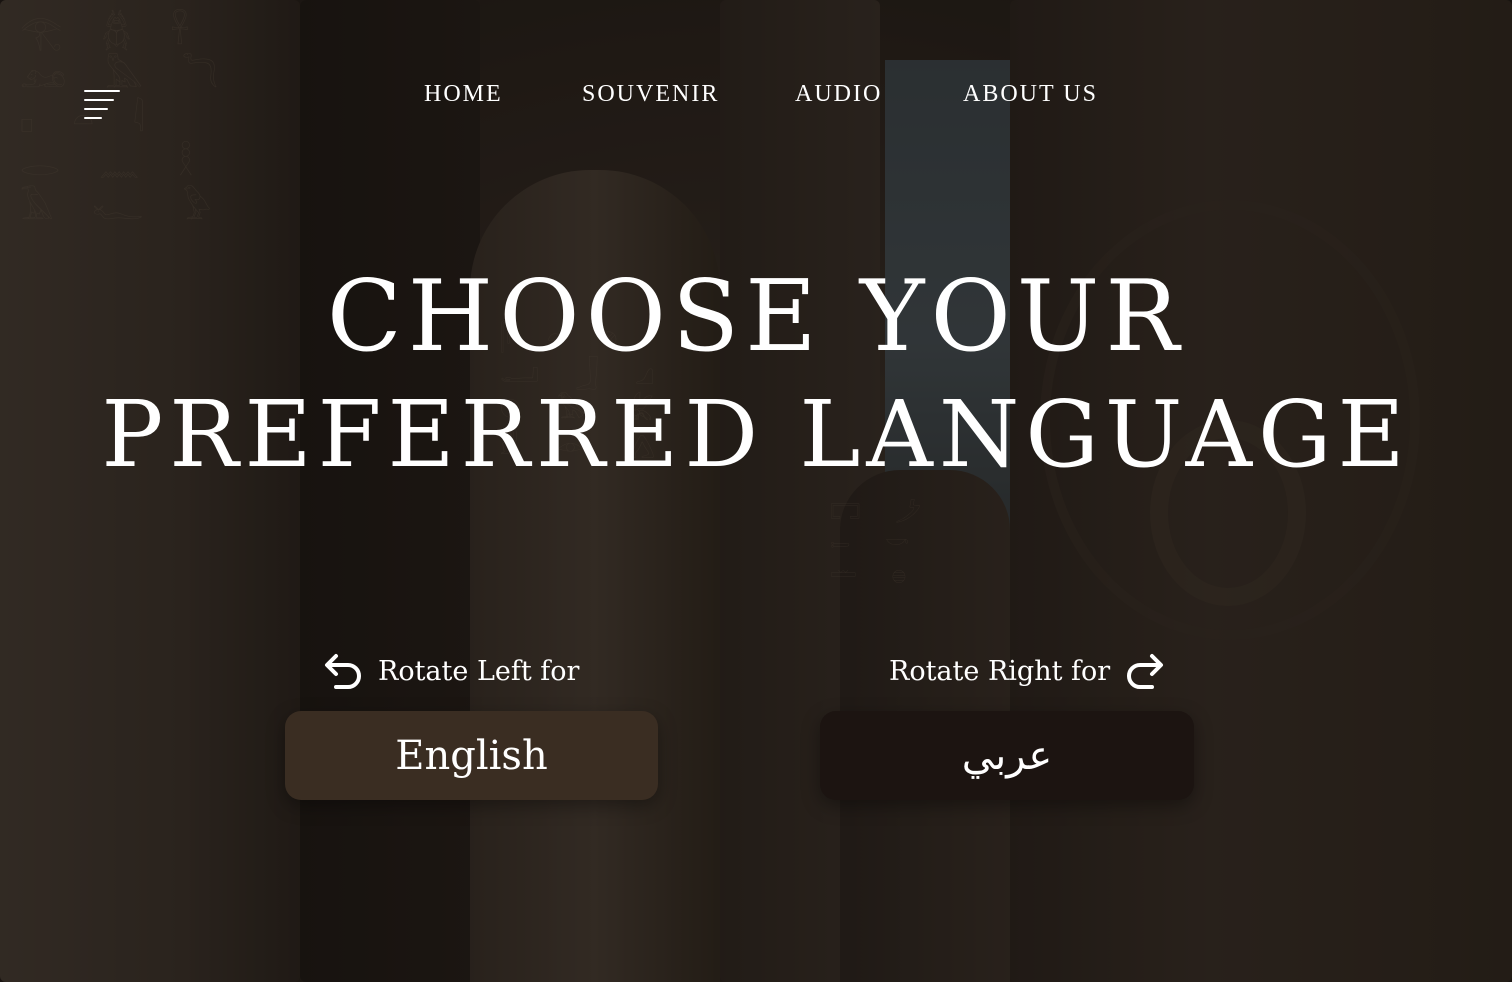 This screenshot has height=982, width=1512. I want to click on rotate-right-prompt: Rotate Right for, so click(1027, 672).